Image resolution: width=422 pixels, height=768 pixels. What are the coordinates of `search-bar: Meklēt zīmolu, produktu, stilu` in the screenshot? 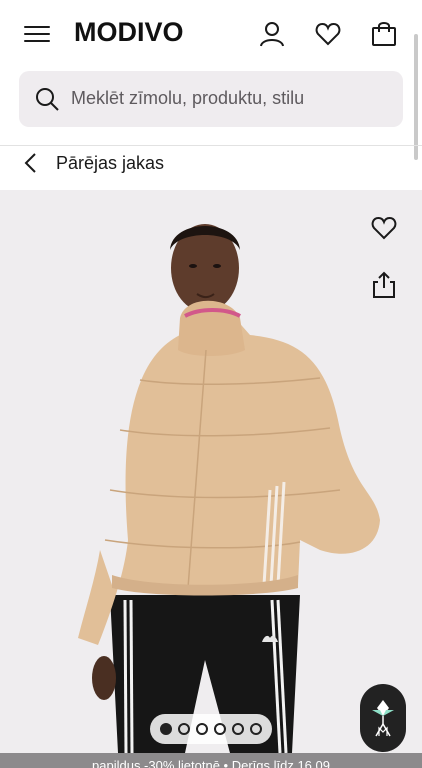 It's located at (211, 99).